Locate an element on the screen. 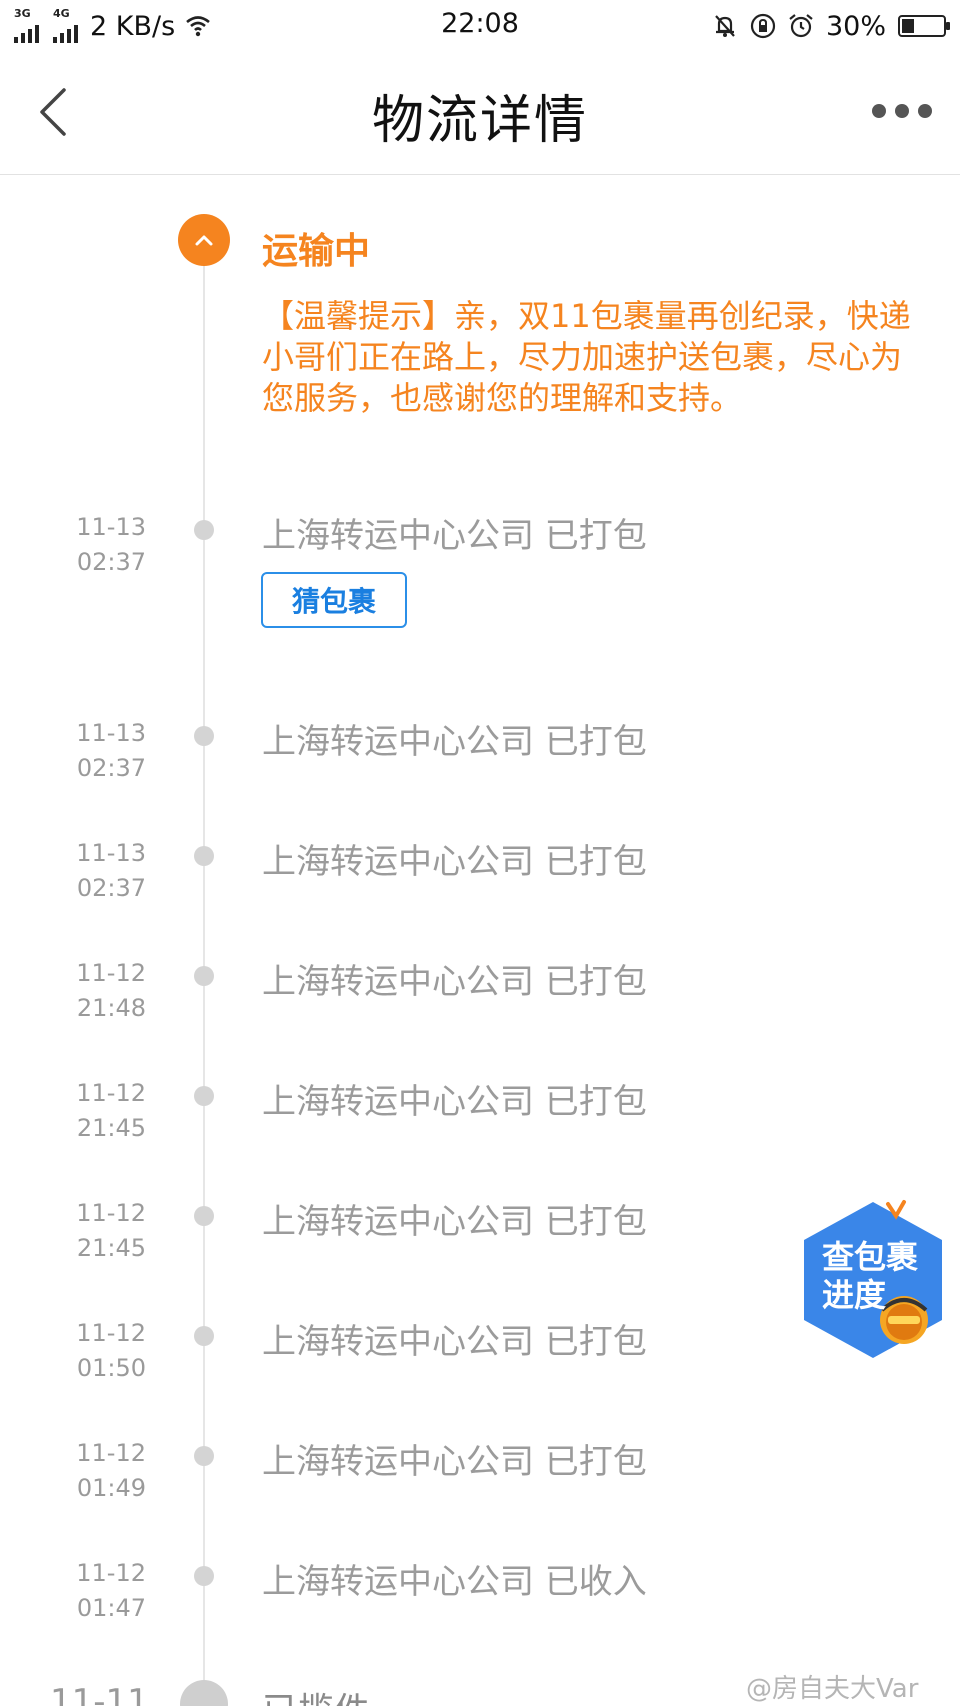 The width and height of the screenshot is (960, 1706). battery-icon is located at coordinates (924, 26).